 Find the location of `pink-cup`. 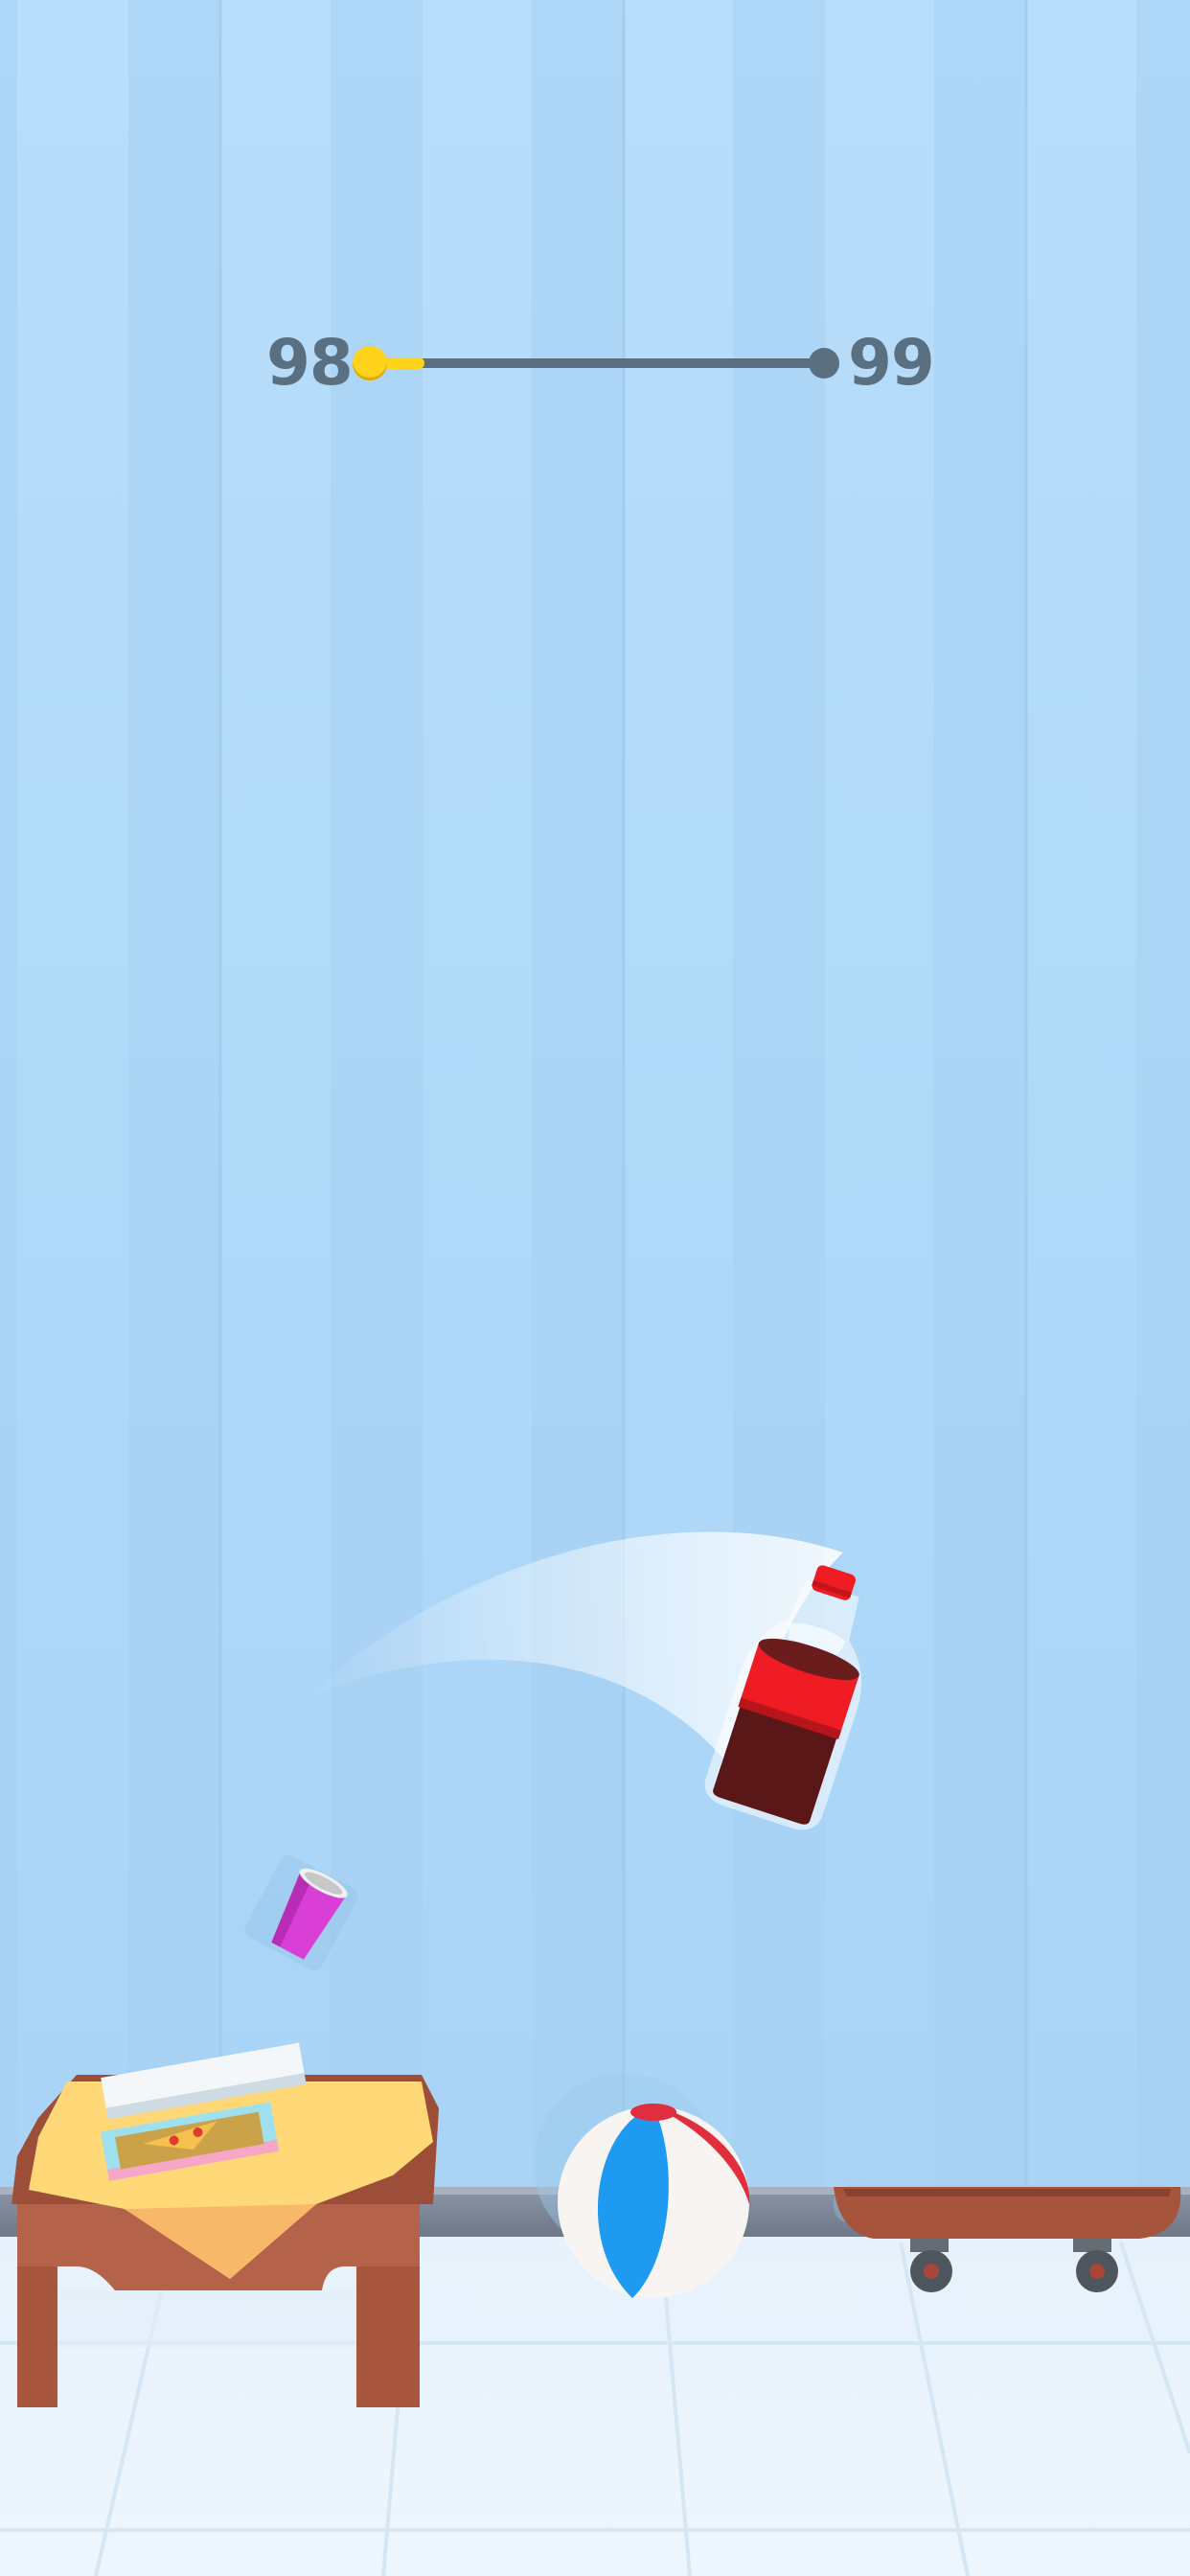

pink-cup is located at coordinates (301, 1912).